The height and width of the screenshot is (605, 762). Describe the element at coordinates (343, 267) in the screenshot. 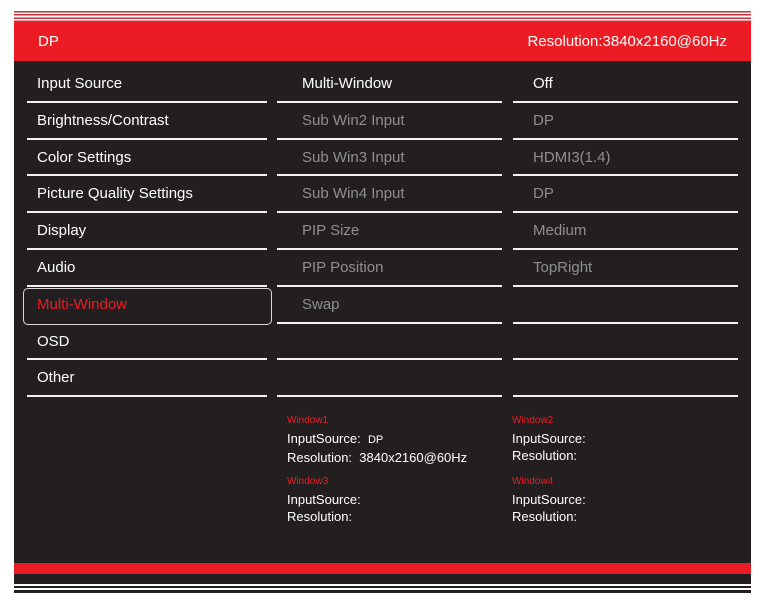

I see `setting-label: PIP Position` at that location.